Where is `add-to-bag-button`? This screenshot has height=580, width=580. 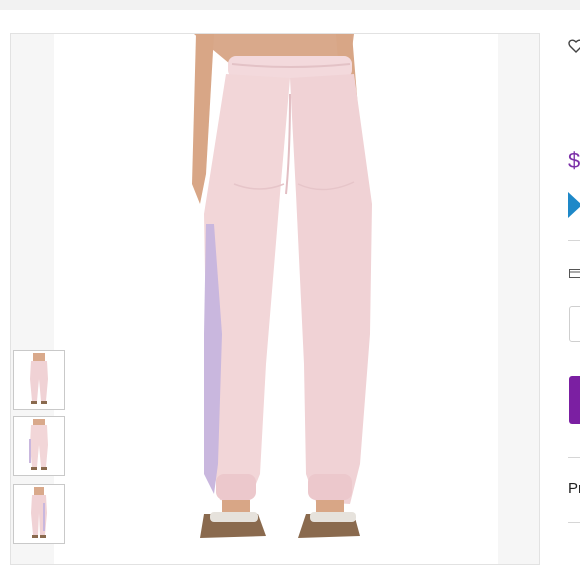
add-to-bag-button is located at coordinates (574, 400).